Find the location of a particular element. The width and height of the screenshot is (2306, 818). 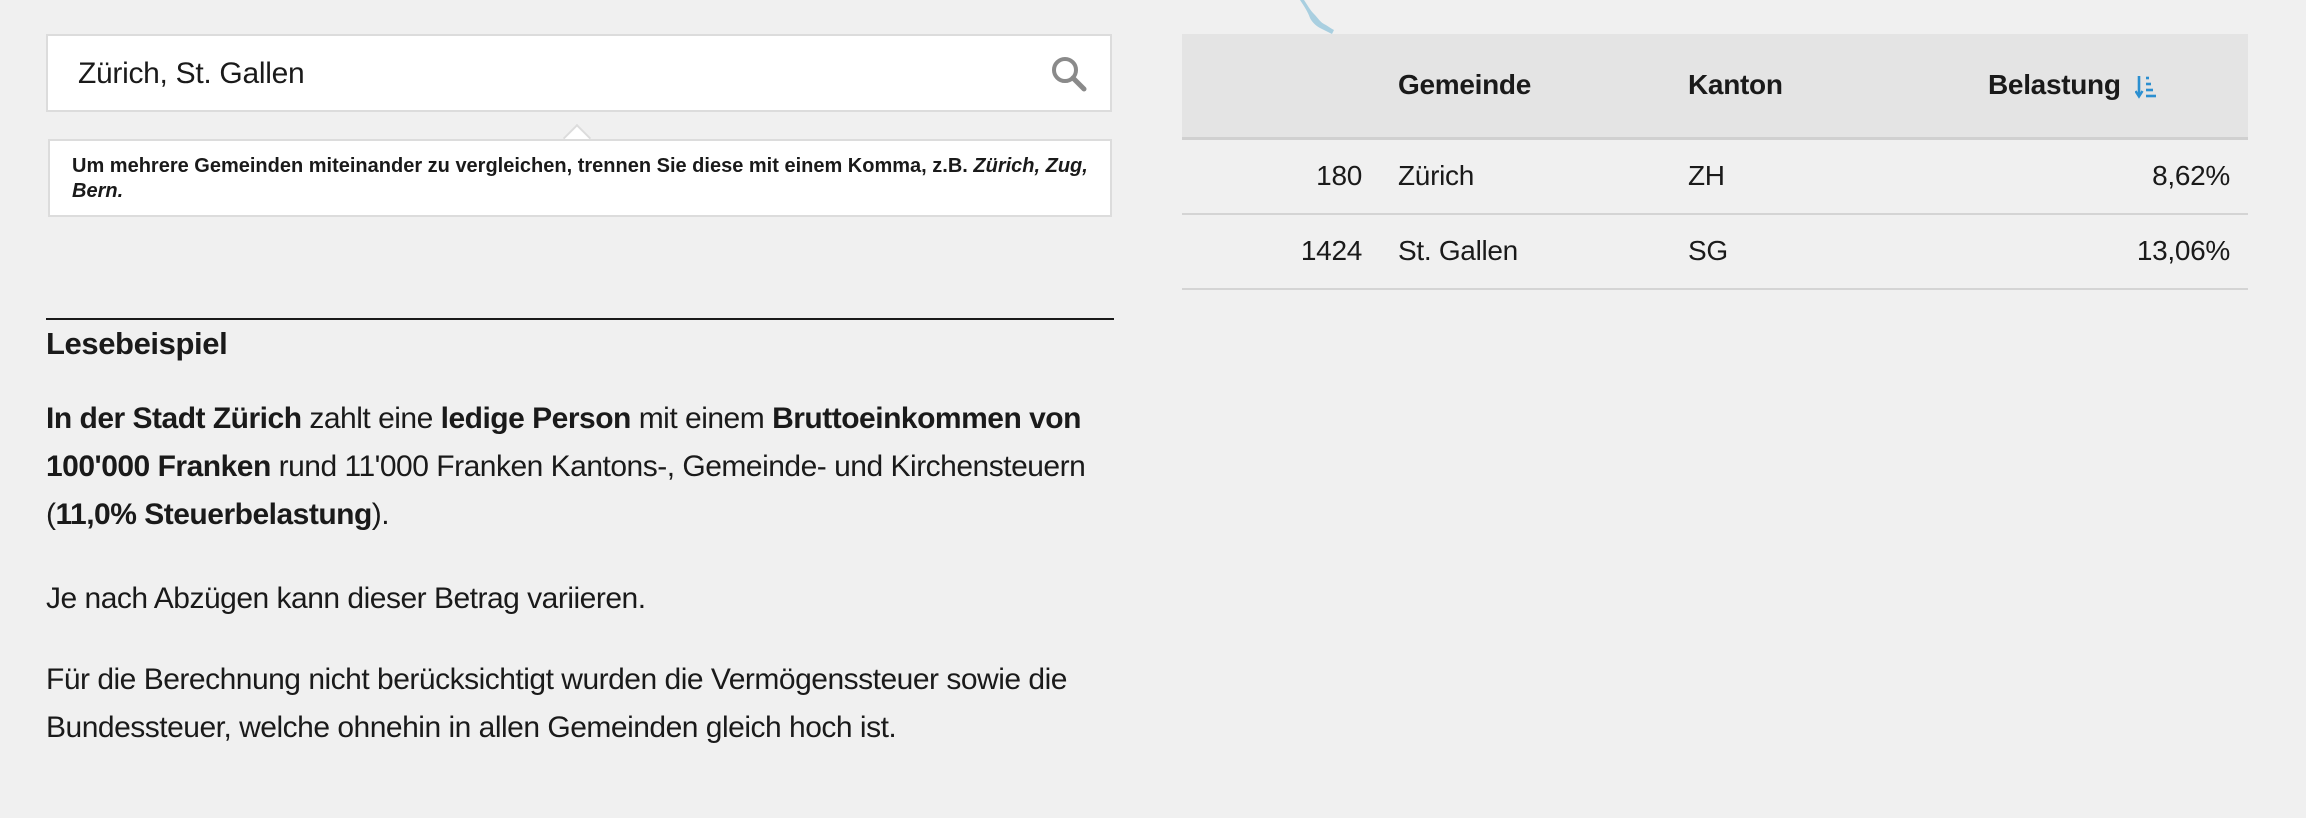

row-gemeinde: Zürich is located at coordinates (1525, 176).